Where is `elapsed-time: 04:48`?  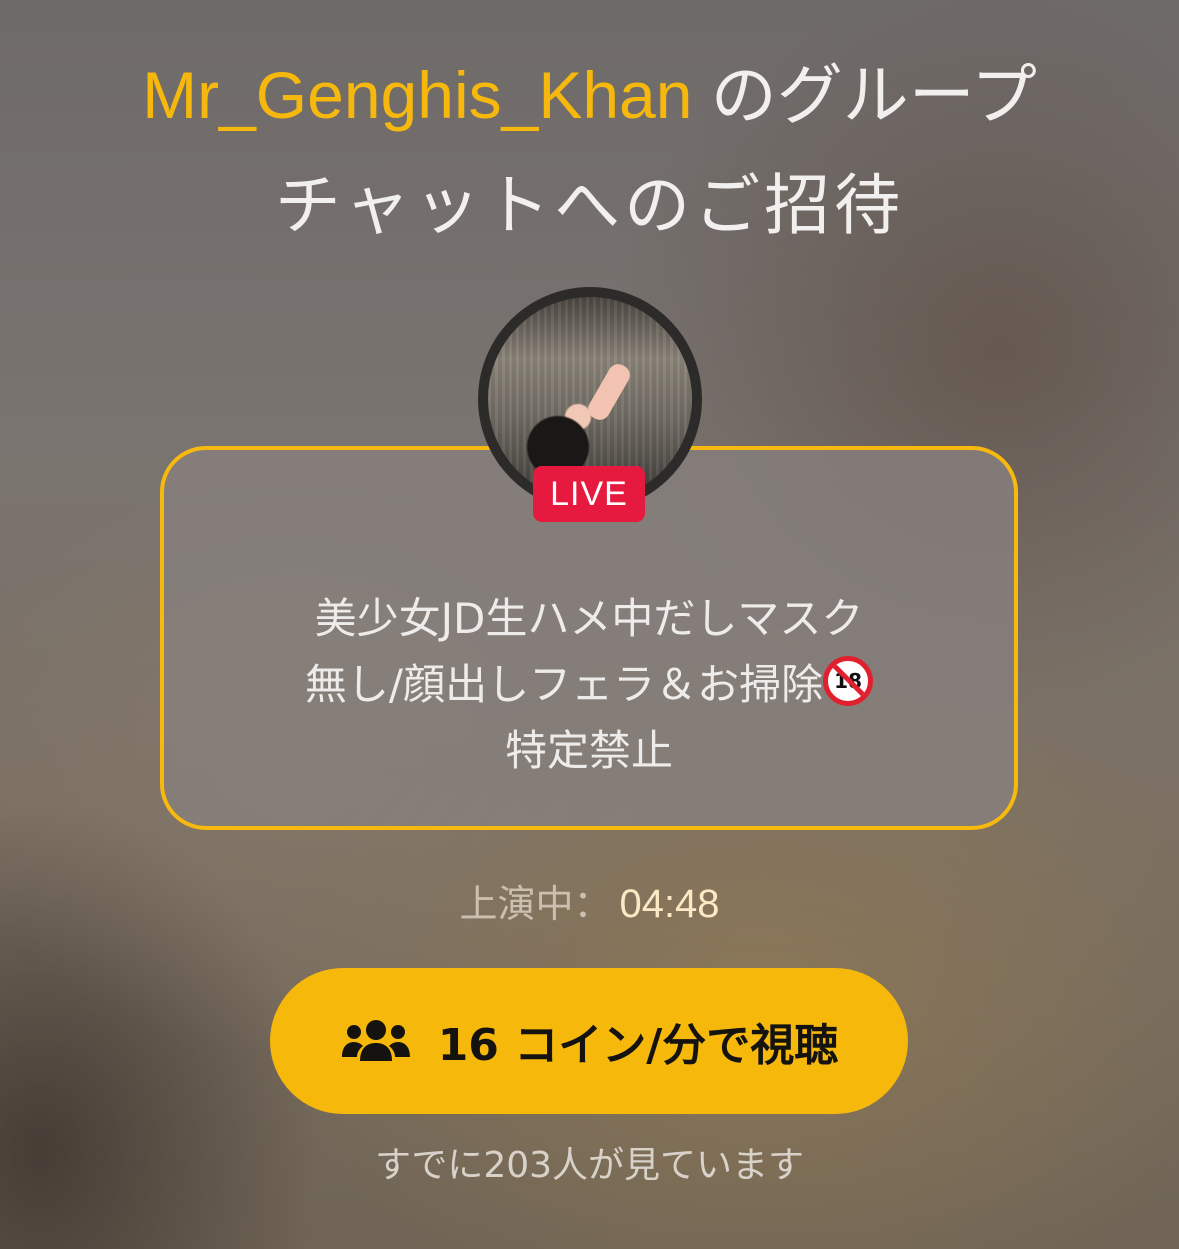 elapsed-time: 04:48 is located at coordinates (669, 904).